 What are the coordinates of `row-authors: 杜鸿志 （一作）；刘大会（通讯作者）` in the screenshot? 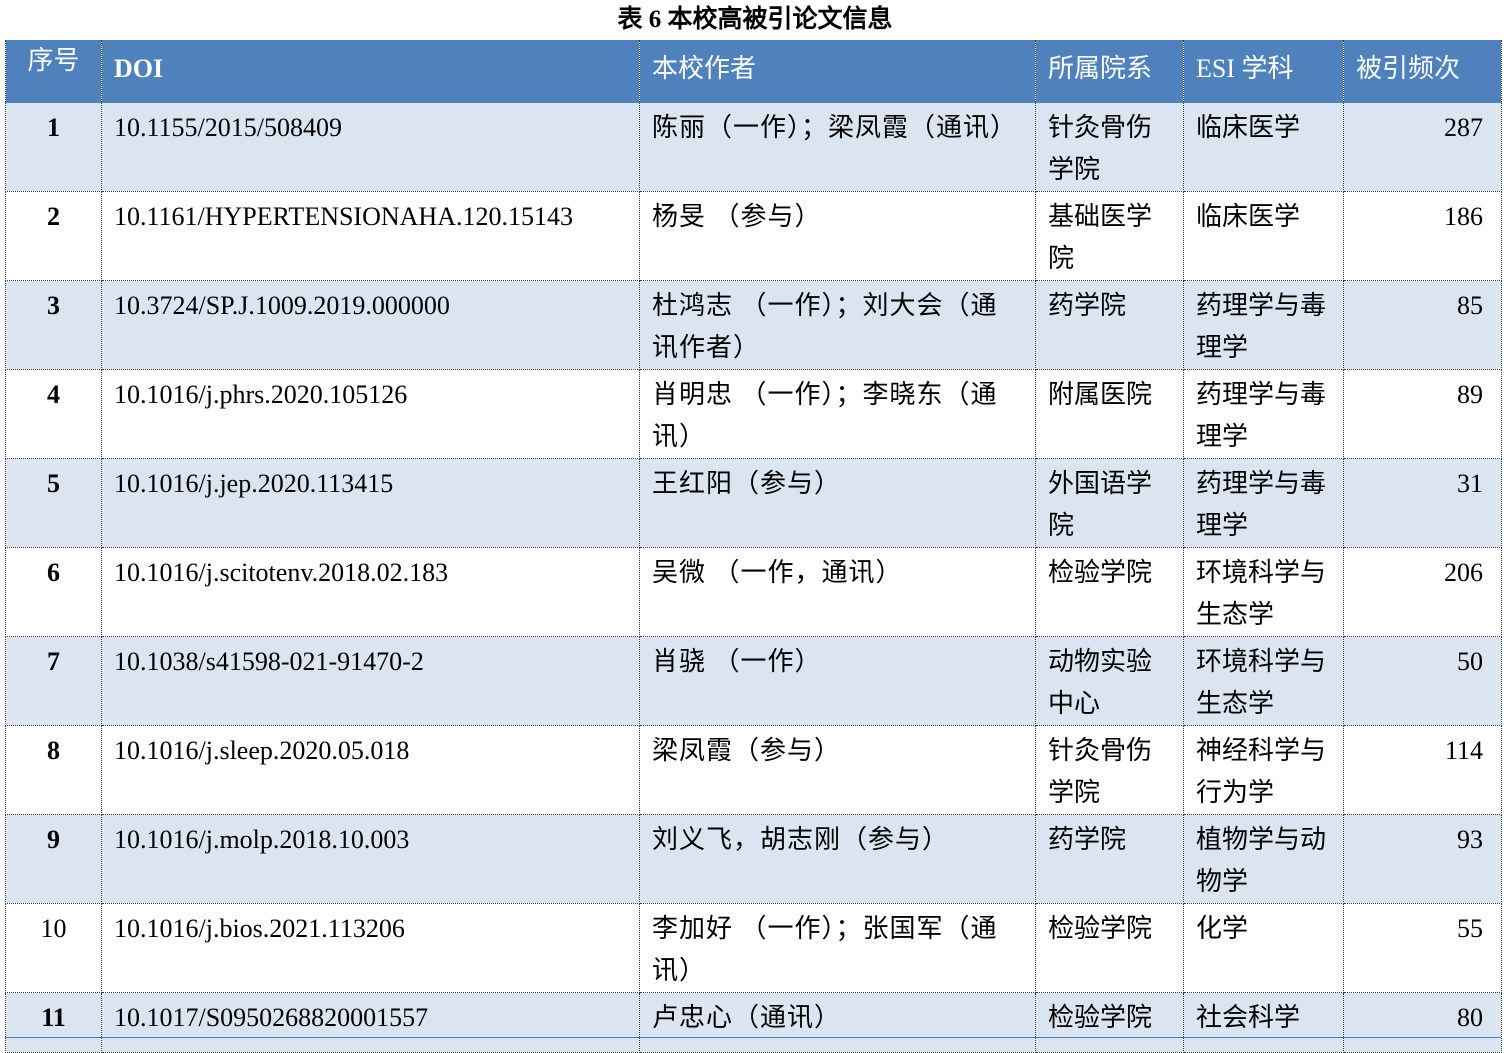 It's located at (837, 325).